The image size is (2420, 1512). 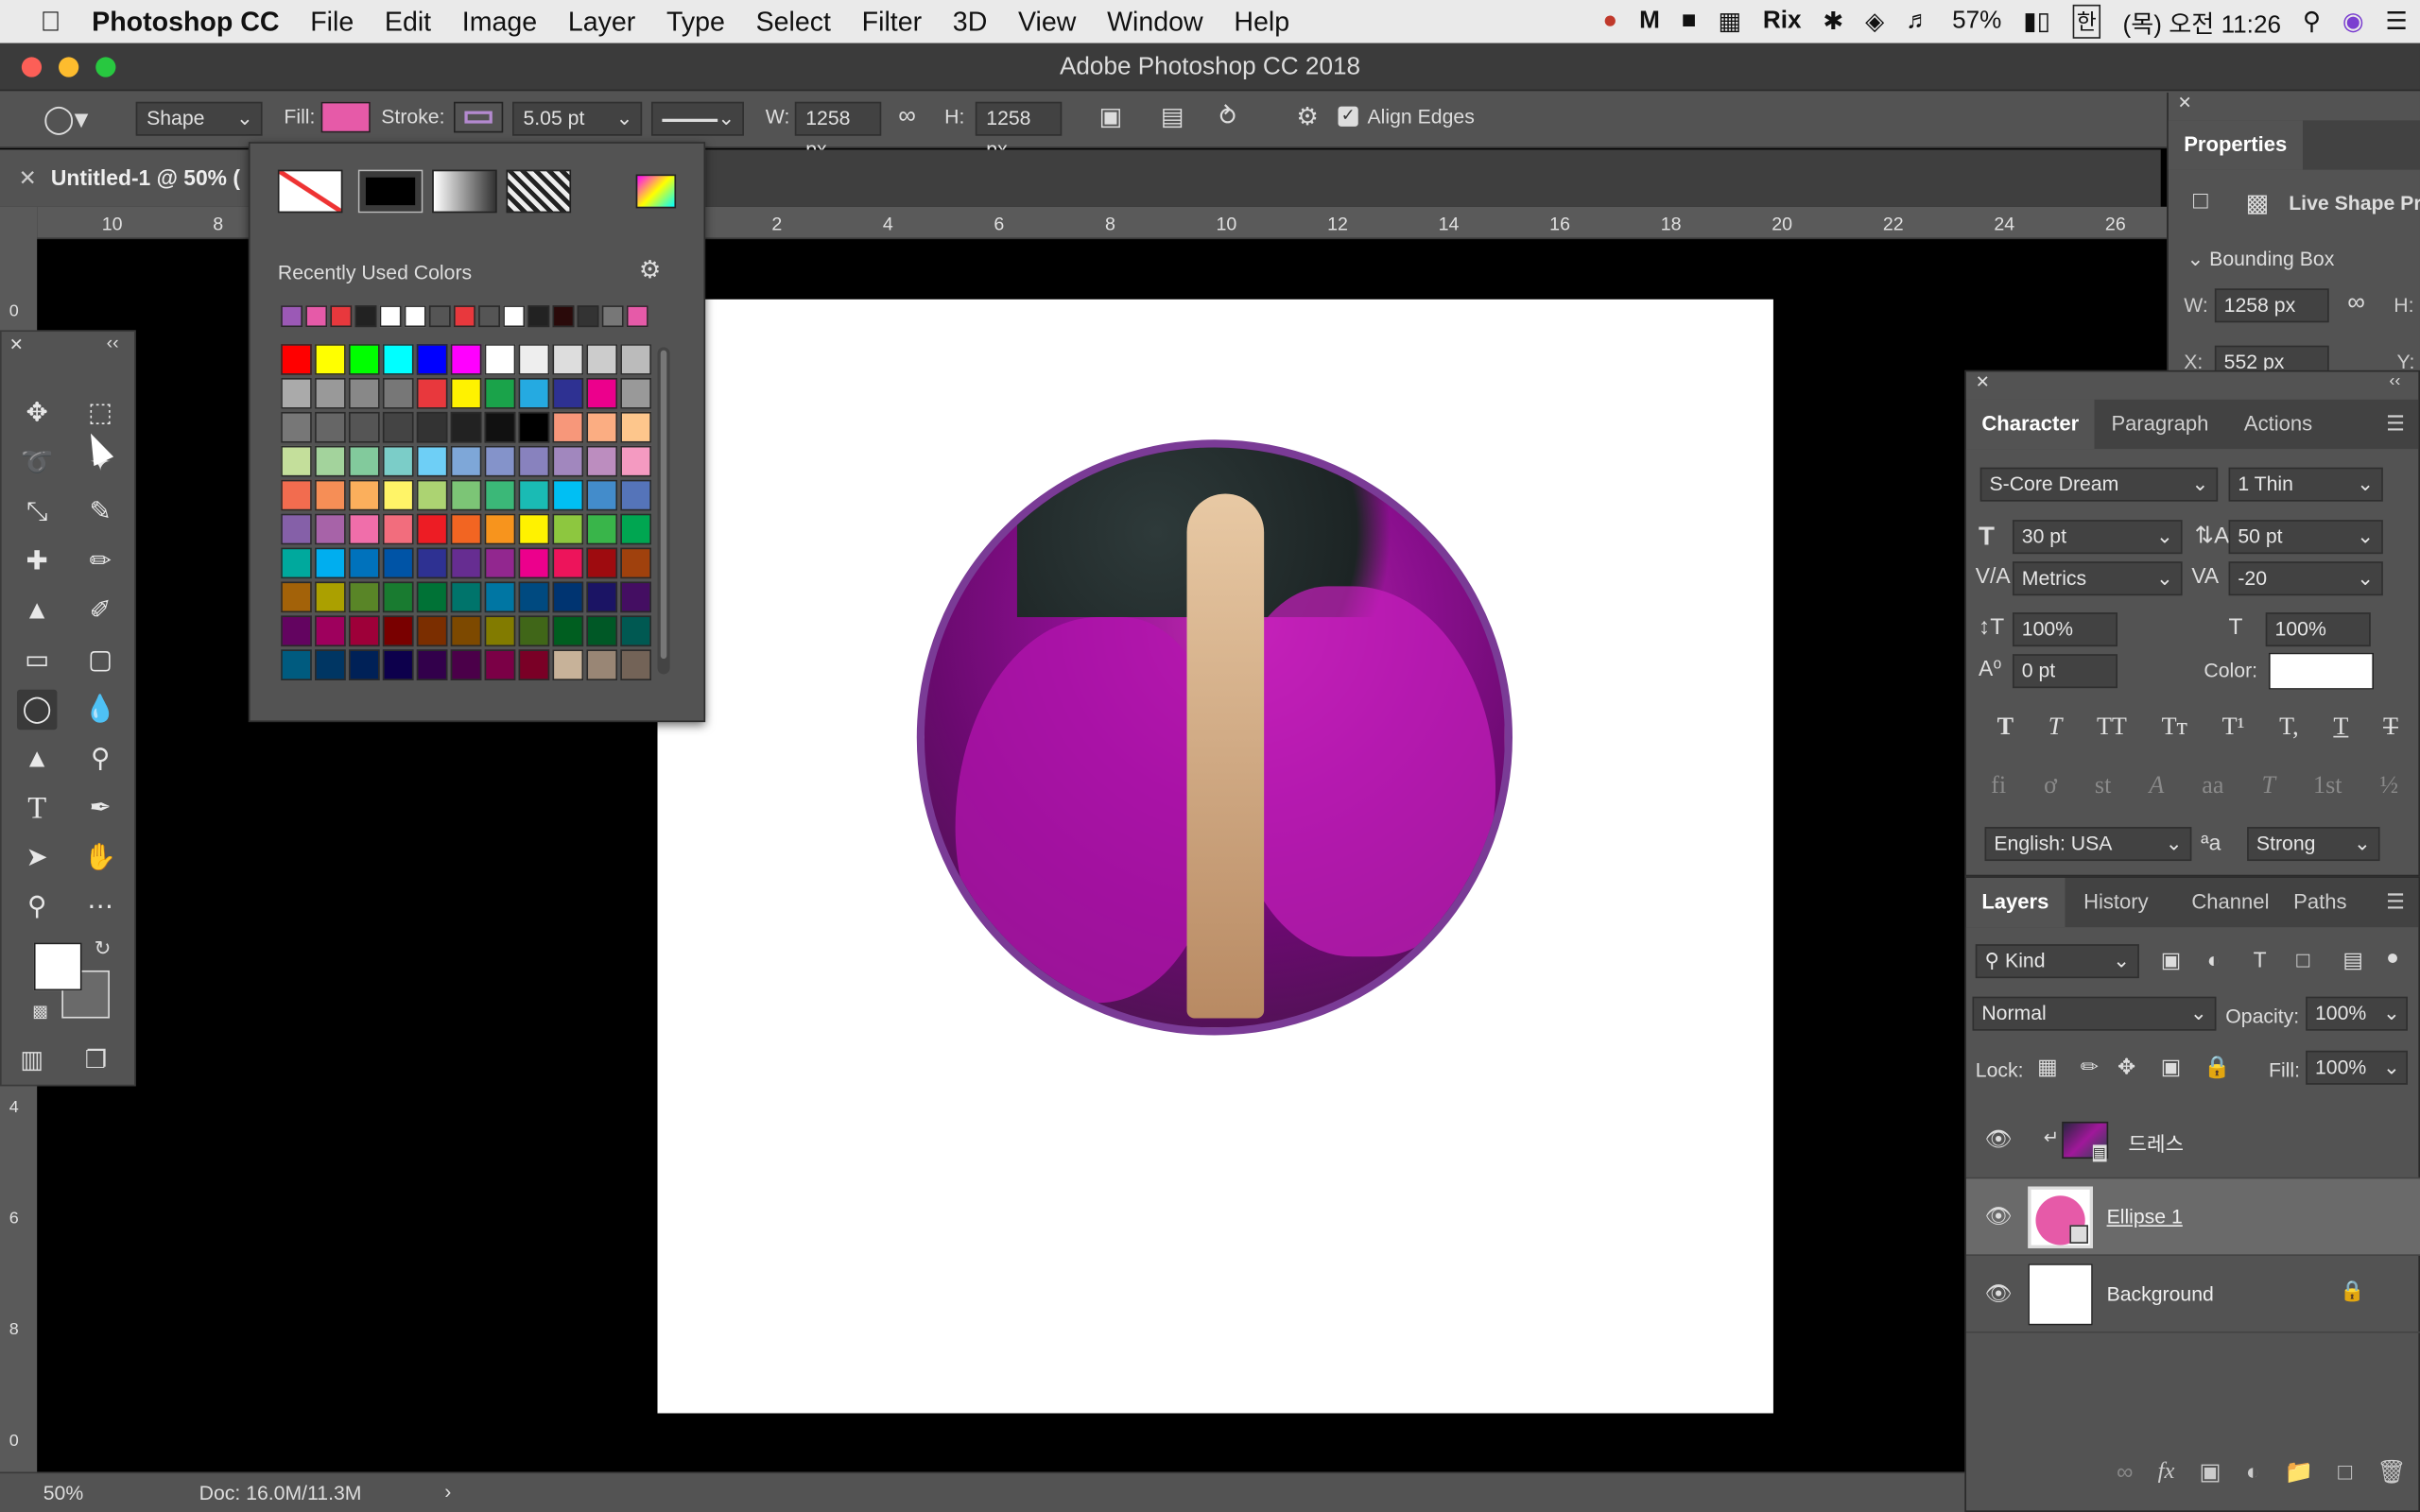 I want to click on layer-name: Ellipse 1, so click(x=2145, y=1216).